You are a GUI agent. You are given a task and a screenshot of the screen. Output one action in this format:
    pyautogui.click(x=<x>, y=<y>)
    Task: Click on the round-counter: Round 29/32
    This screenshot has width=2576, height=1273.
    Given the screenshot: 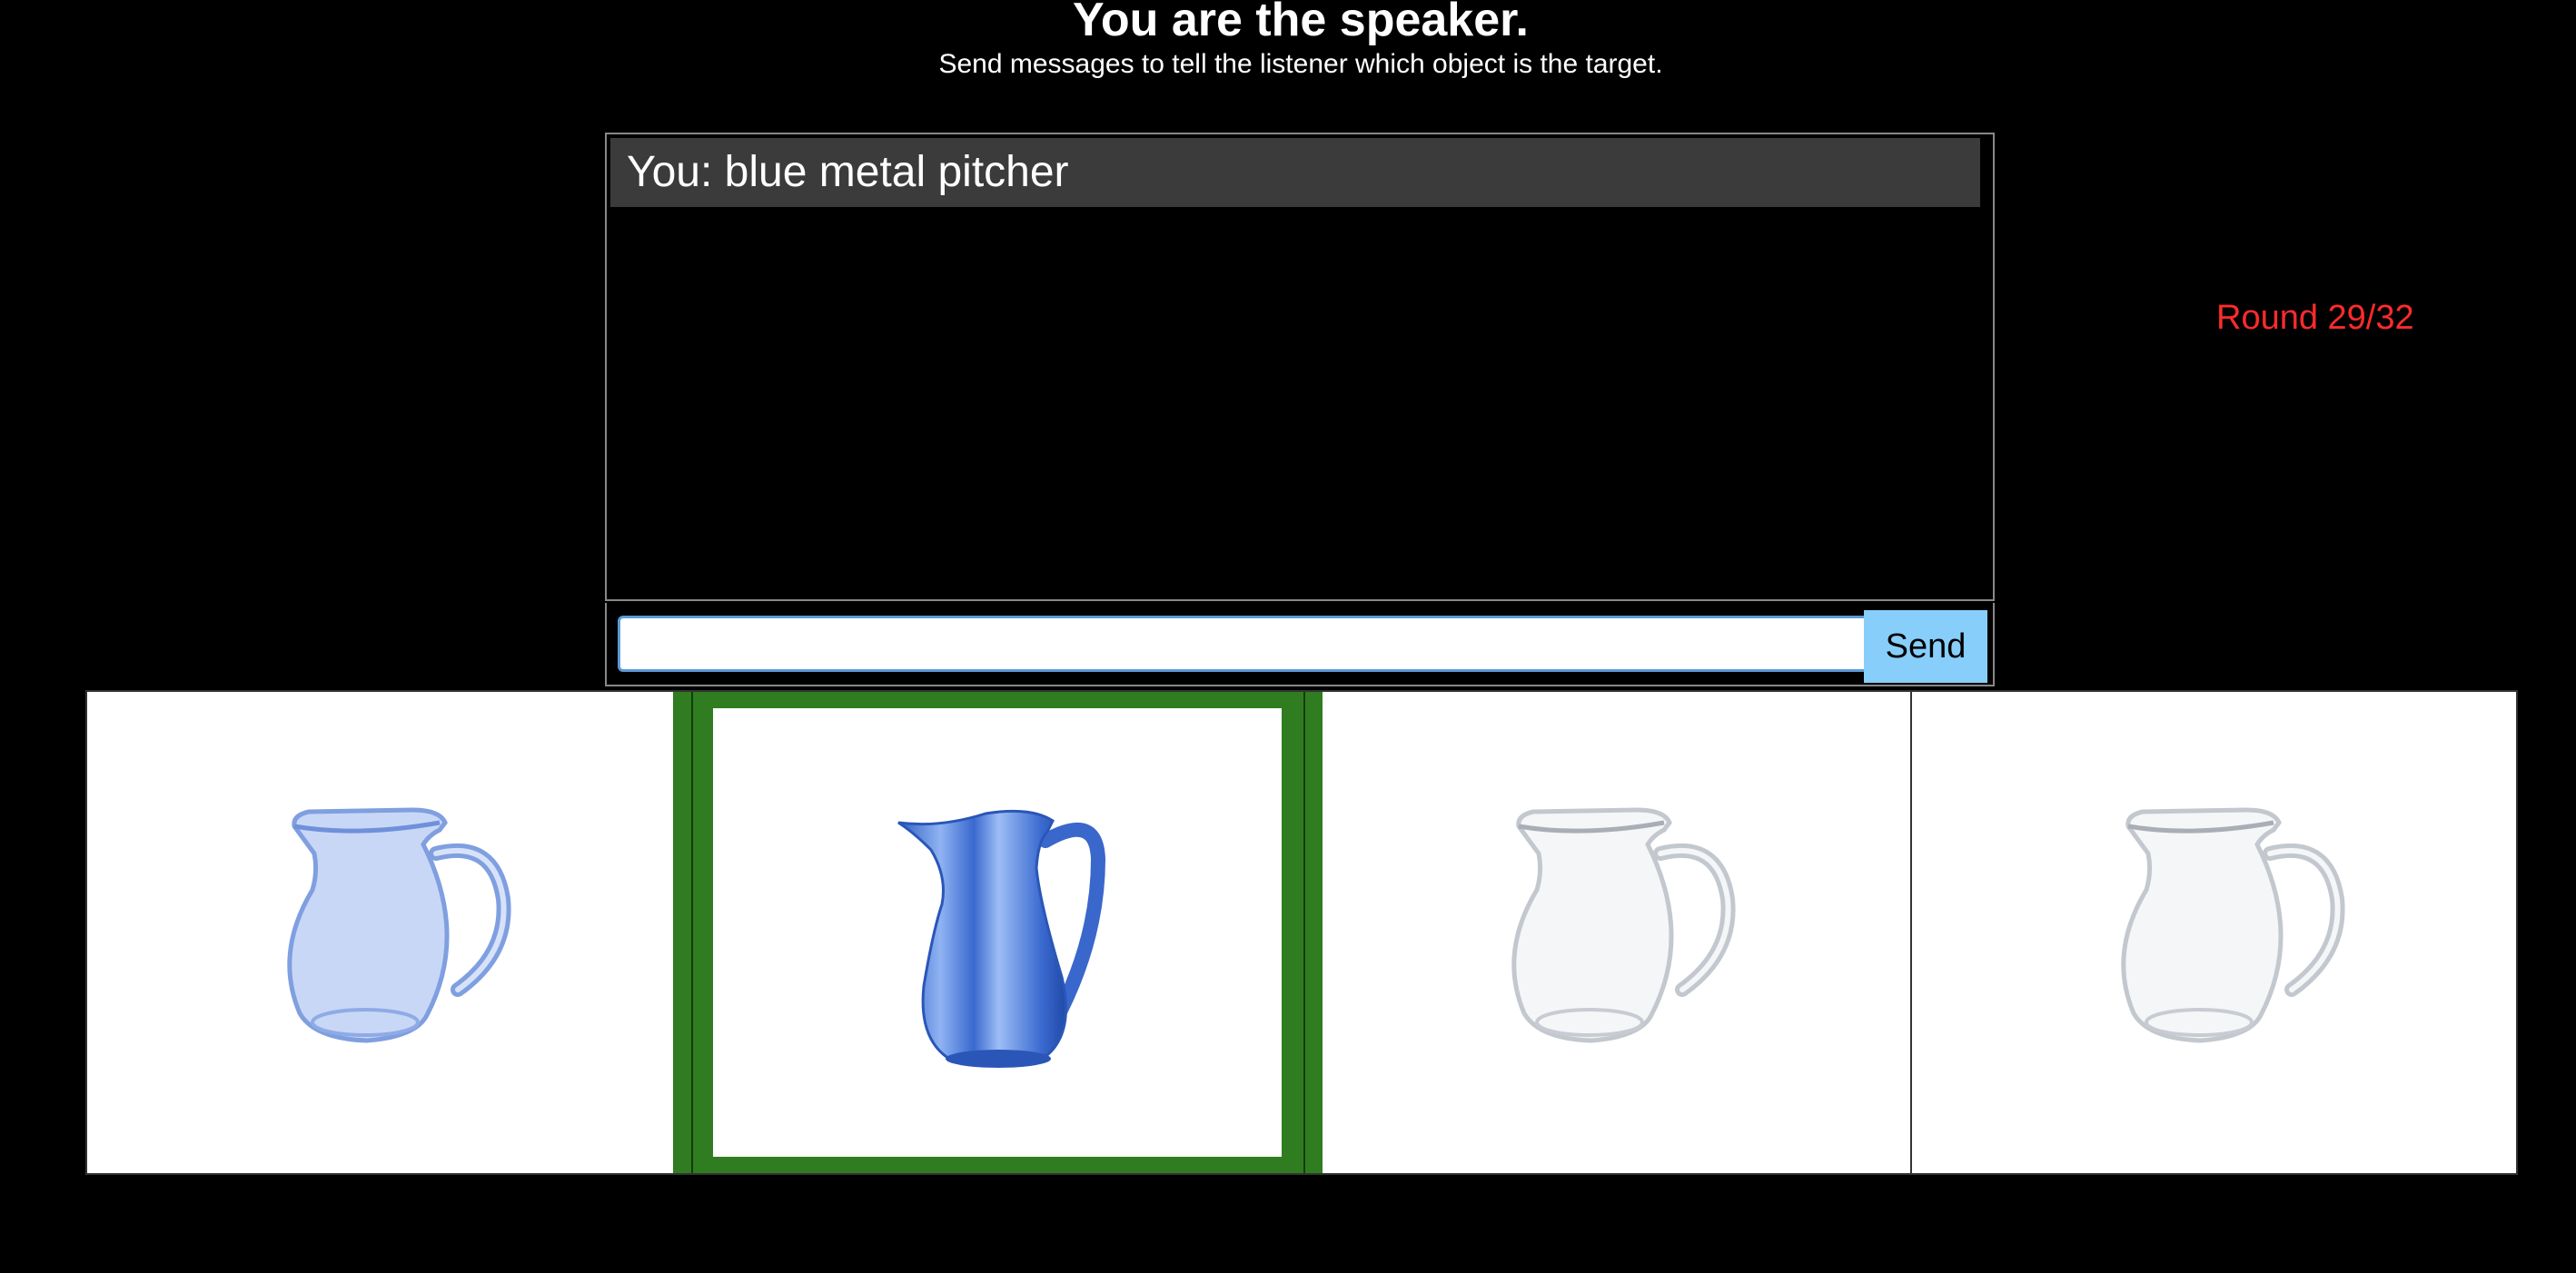 What is the action you would take?
    pyautogui.click(x=2315, y=318)
    